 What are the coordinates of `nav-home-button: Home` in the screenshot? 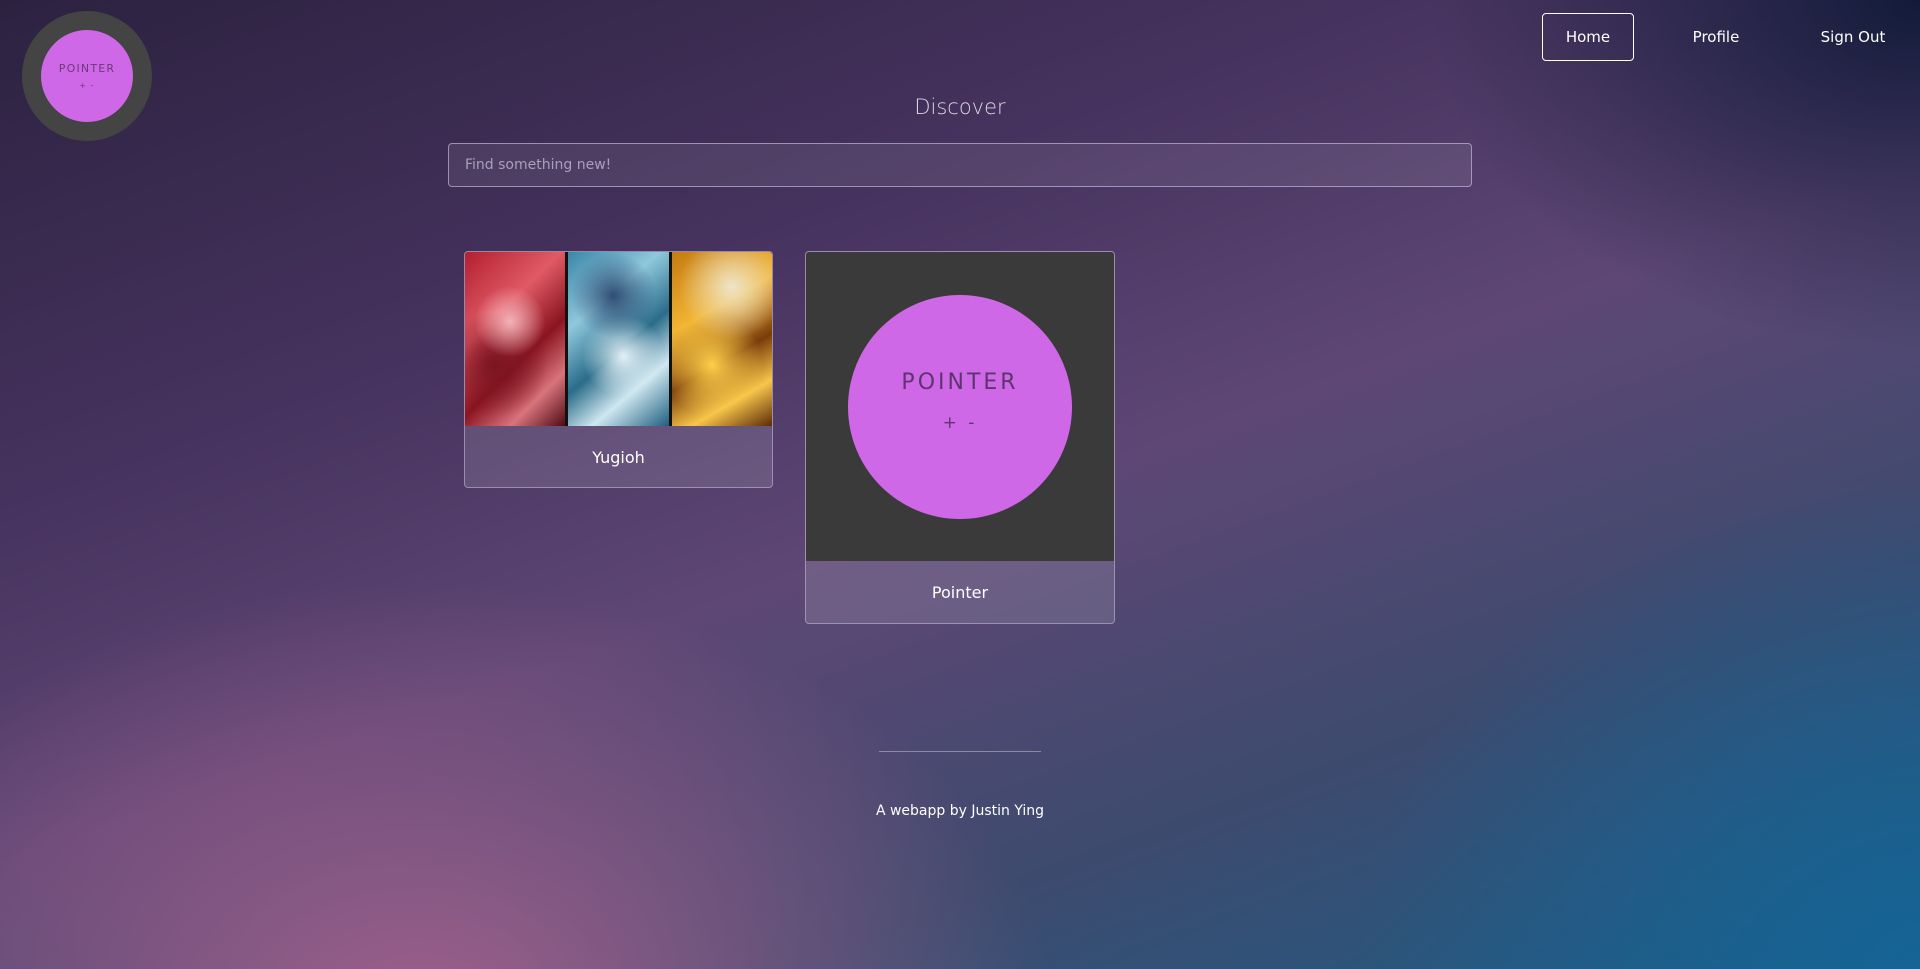 It's located at (1588, 37).